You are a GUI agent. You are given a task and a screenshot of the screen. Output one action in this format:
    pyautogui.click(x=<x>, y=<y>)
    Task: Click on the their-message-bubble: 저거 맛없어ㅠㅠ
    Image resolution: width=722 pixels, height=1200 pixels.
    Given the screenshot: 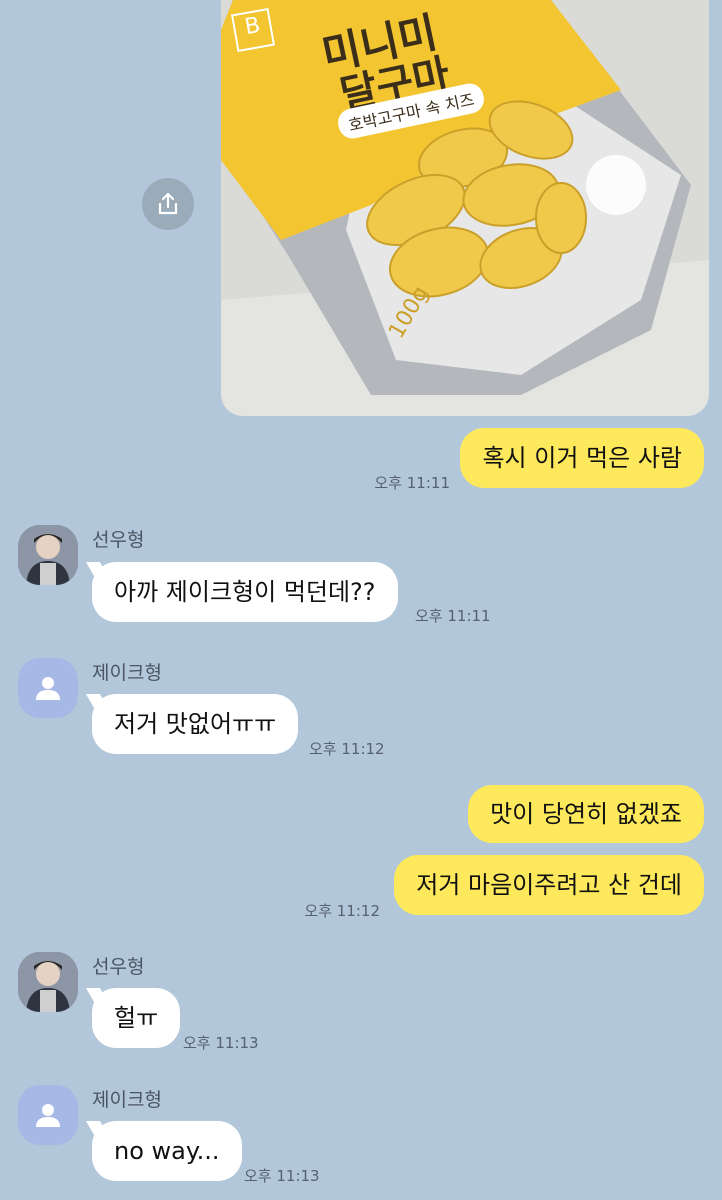 What is the action you would take?
    pyautogui.click(x=195, y=724)
    